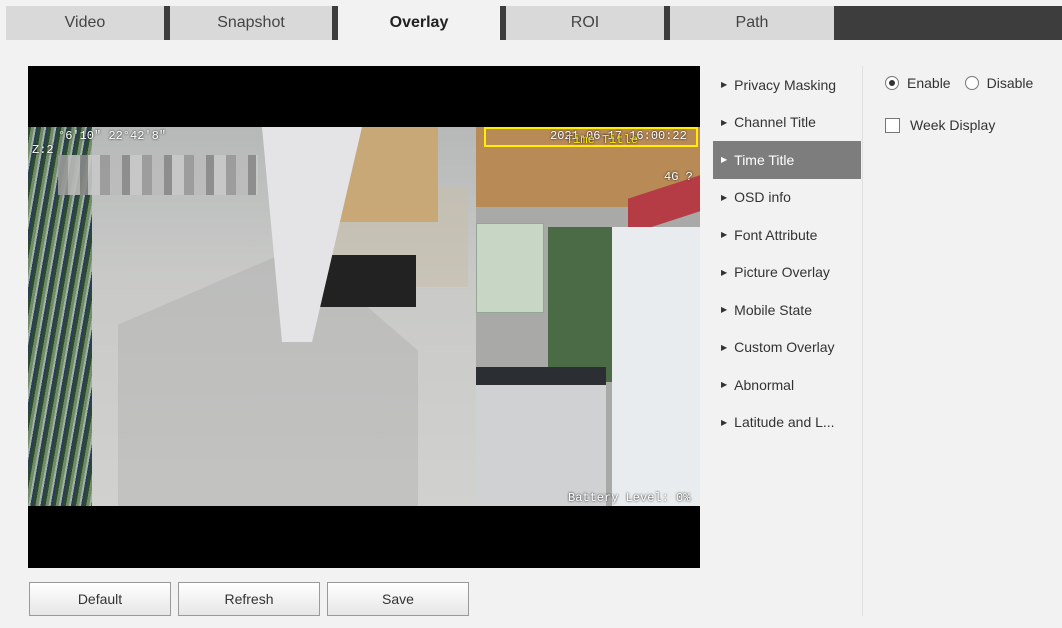 The image size is (1062, 628). I want to click on menu-item-abnormal: ▶ Abnormal, so click(787, 385).